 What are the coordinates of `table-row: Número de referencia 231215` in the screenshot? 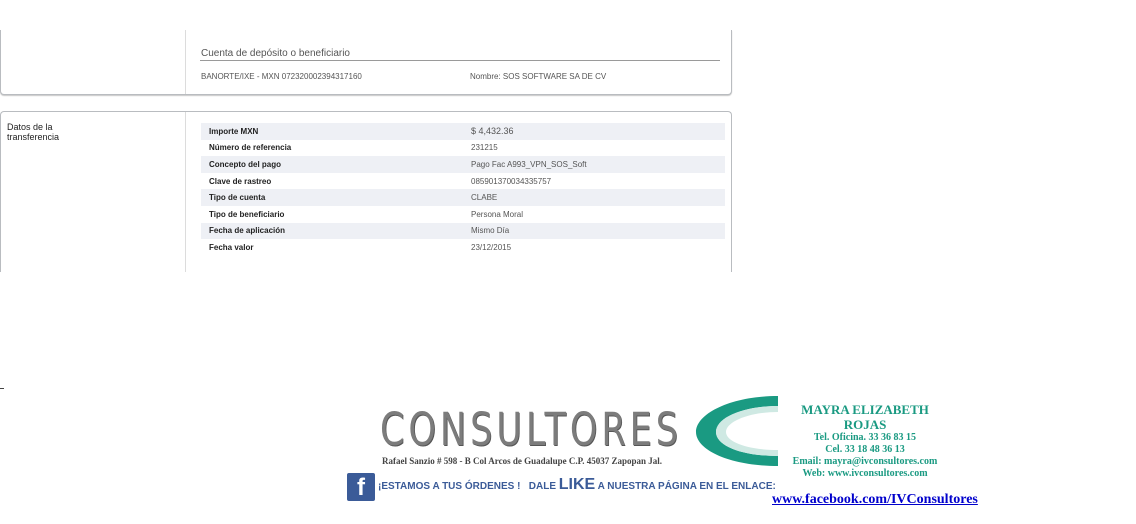 It's located at (463, 148).